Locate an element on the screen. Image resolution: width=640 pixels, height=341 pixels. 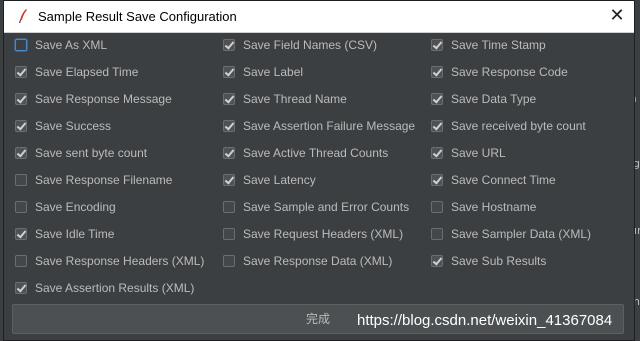
option-label: Save Response Code is located at coordinates (509, 72).